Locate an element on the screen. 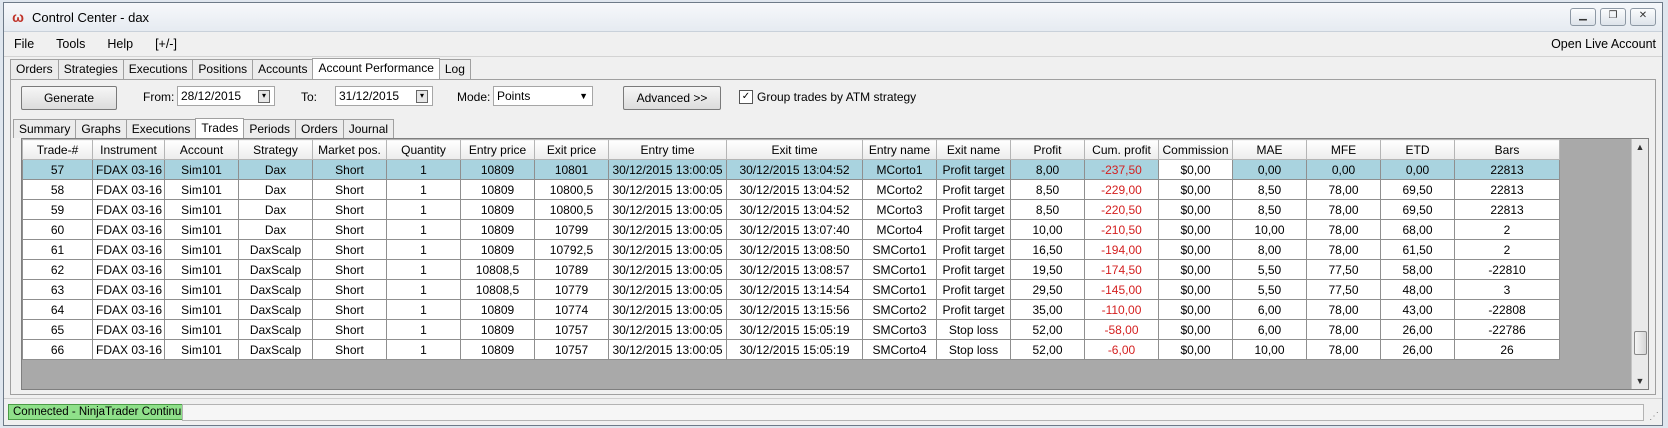  vertical-scrollbar: ▲ ▼ is located at coordinates (1639, 264).